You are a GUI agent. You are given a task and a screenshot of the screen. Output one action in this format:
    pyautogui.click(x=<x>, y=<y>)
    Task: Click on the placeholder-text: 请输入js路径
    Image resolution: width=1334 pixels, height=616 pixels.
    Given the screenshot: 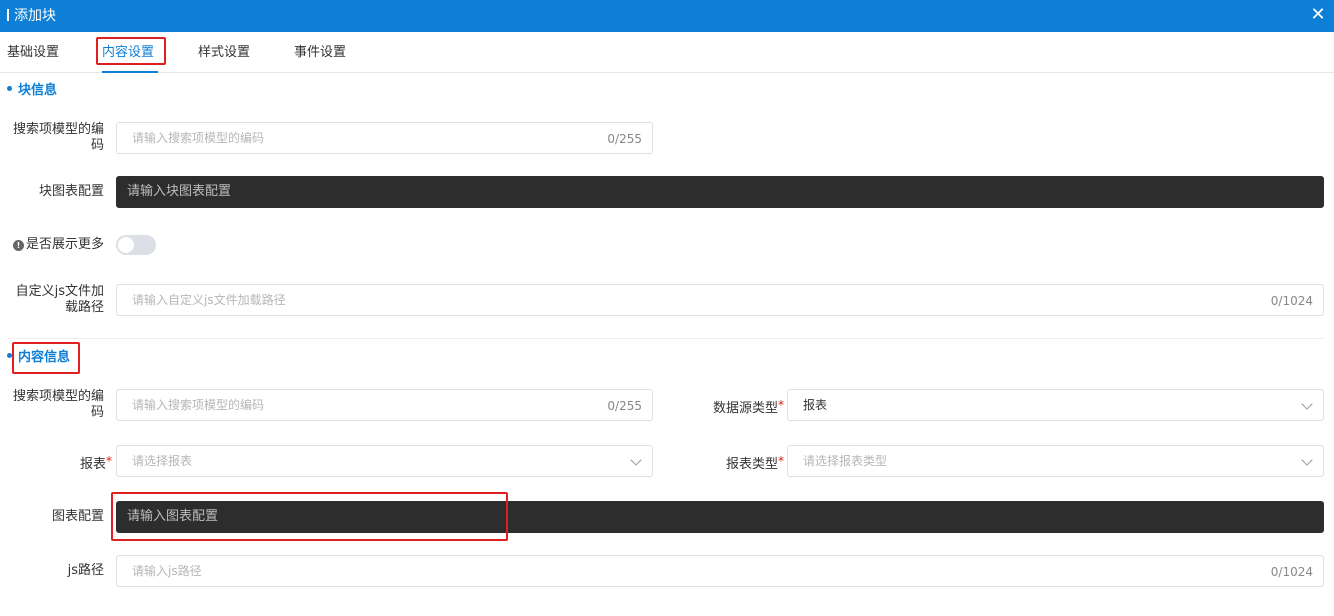 What is the action you would take?
    pyautogui.click(x=167, y=571)
    